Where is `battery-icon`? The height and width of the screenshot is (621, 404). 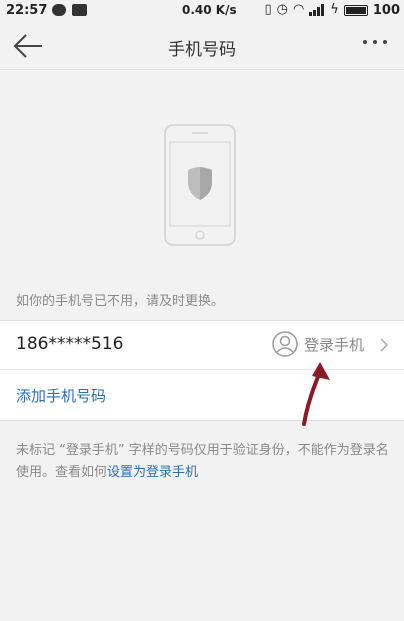
battery-icon is located at coordinates (355, 10).